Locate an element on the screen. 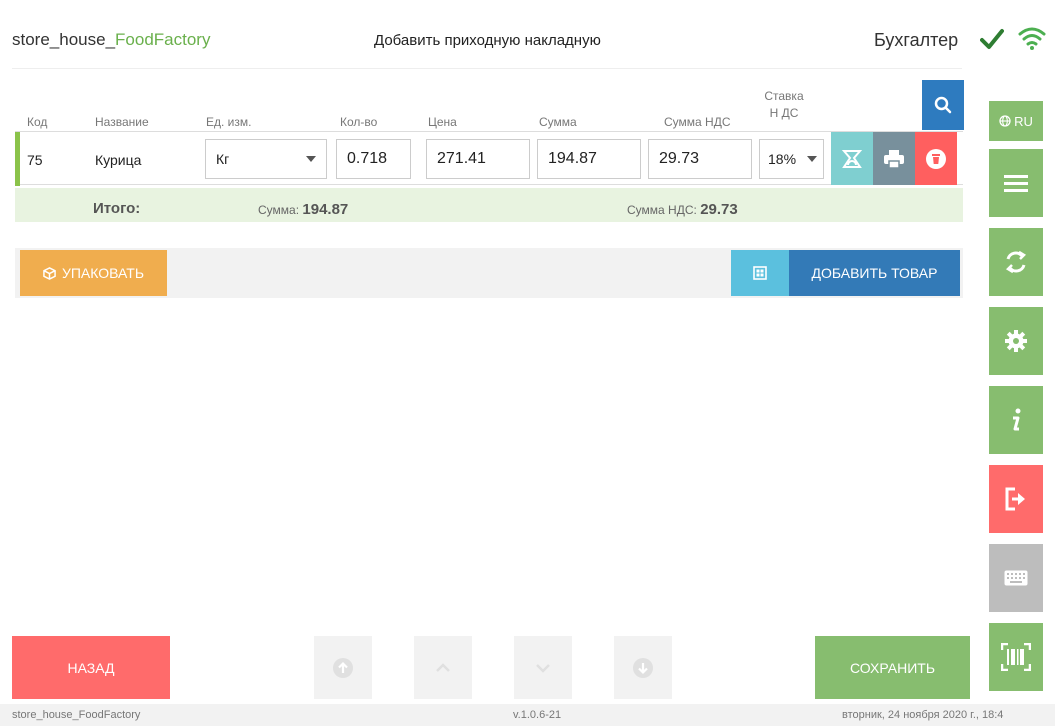 This screenshot has width=1055, height=726. settings-button is located at coordinates (1016, 341).